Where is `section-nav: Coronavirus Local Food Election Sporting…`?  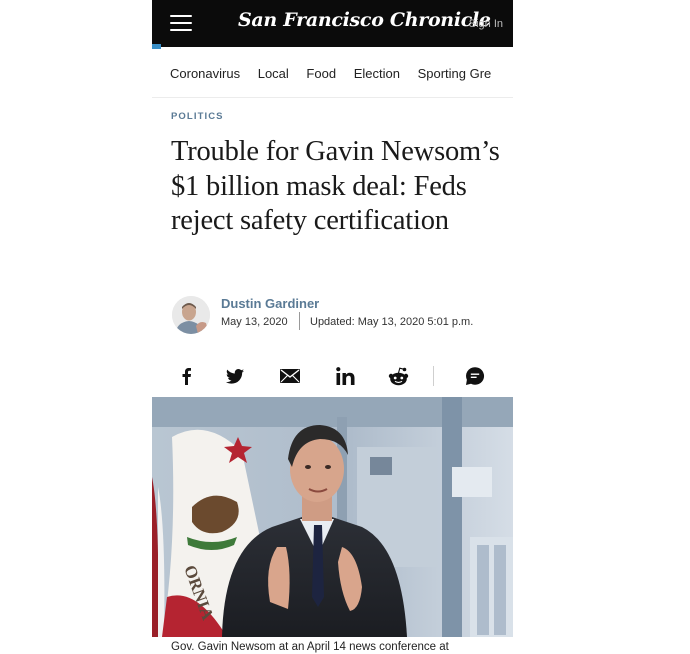 section-nav: Coronavirus Local Food Election Sporting… is located at coordinates (341, 76).